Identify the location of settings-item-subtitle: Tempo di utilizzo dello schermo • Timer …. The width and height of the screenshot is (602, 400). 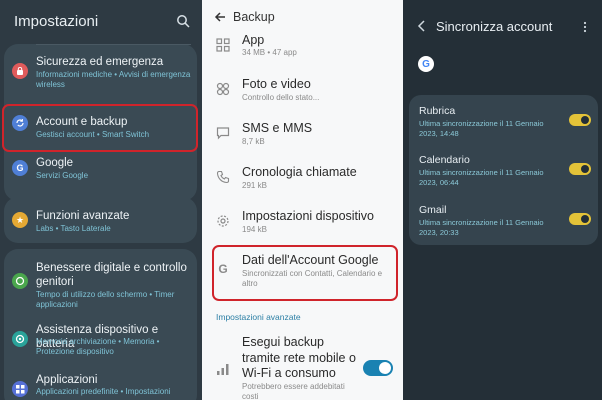
(105, 299).